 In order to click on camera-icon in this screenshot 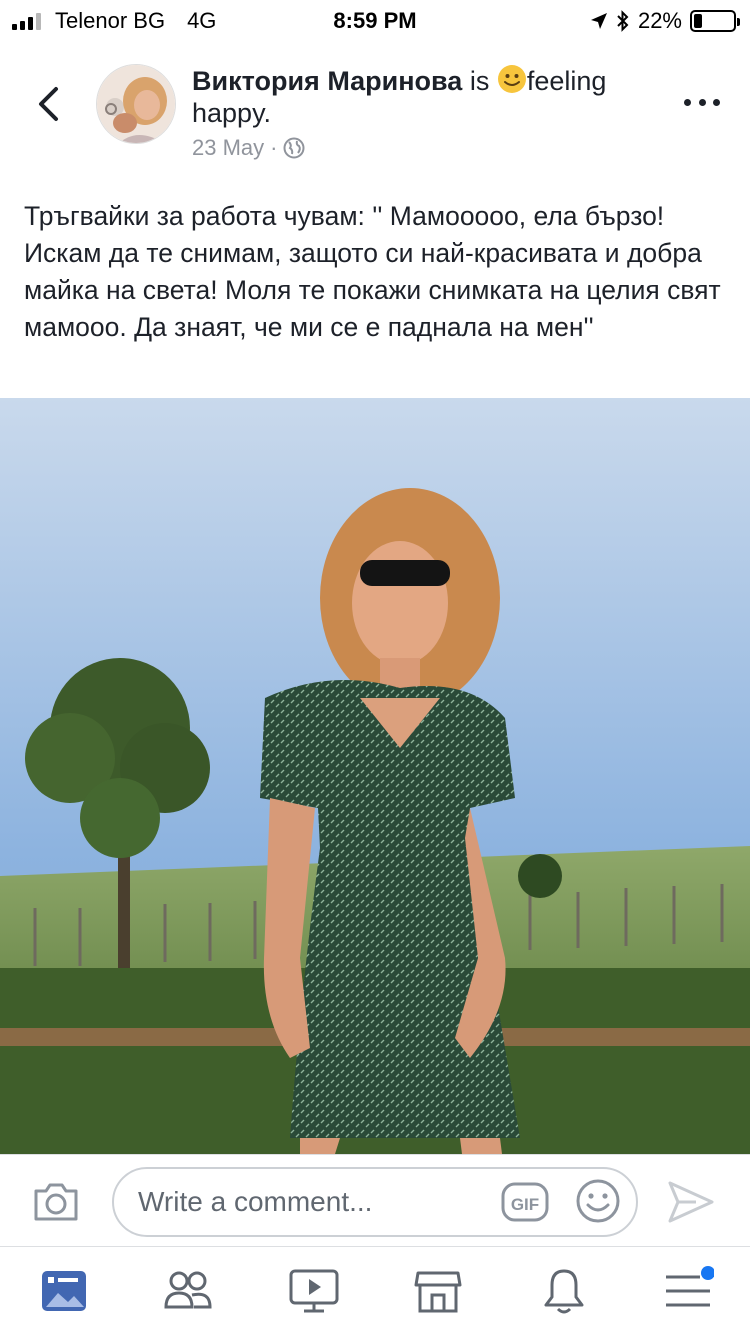, I will do `click(56, 1202)`.